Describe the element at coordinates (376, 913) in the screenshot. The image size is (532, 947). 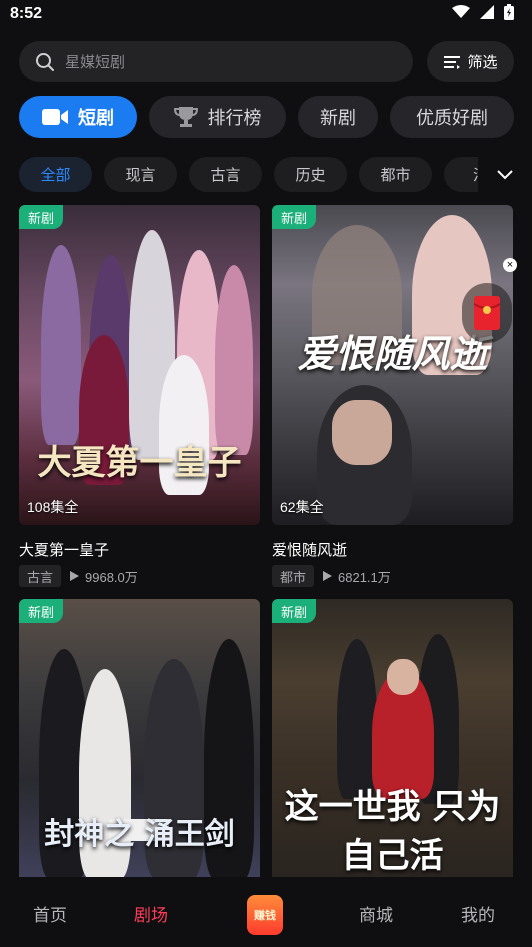
I see `nav-mall: 商城` at that location.